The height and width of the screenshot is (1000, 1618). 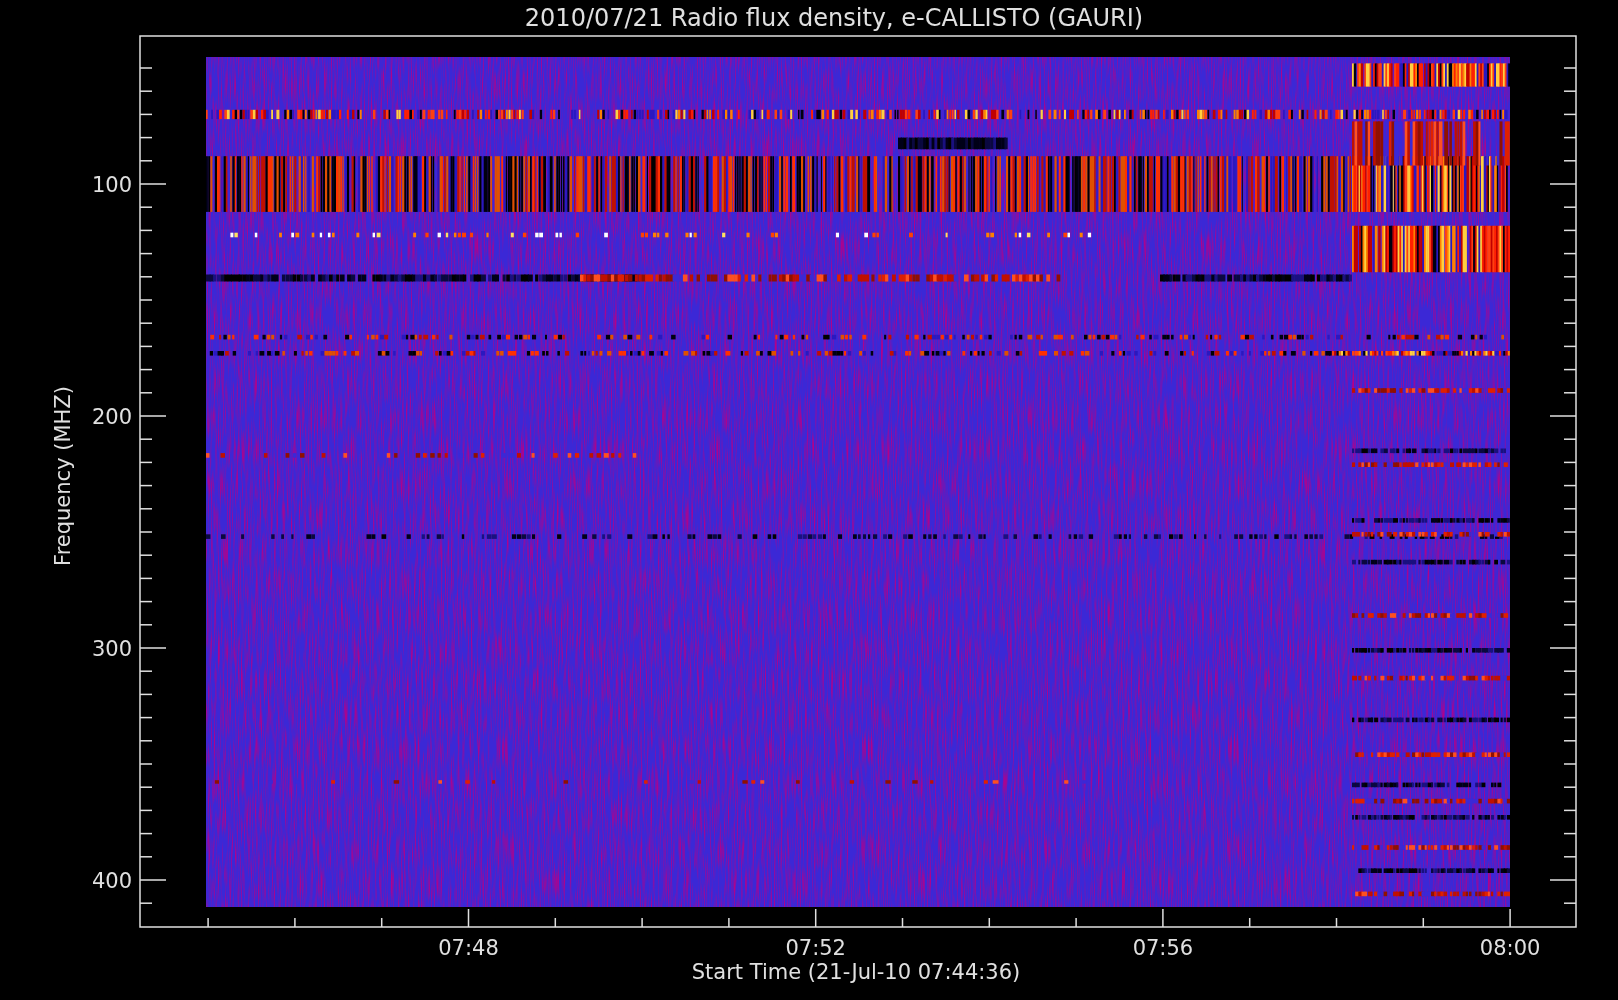 I want to click on tick-label: 07:56, so click(x=1163, y=948).